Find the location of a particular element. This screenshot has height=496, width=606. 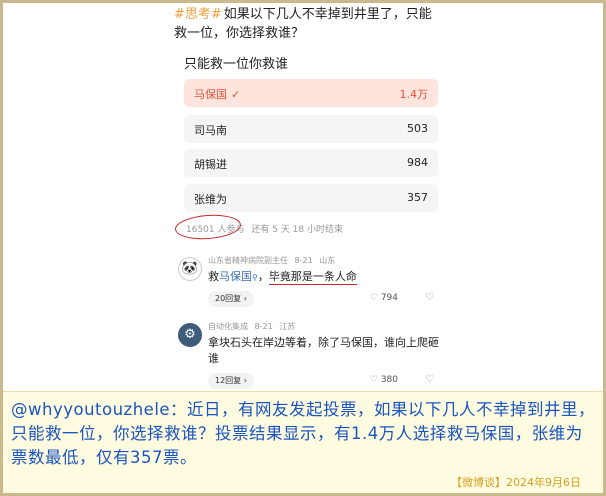

poll-option-hu-xijin: 胡锡进 984 is located at coordinates (311, 163).